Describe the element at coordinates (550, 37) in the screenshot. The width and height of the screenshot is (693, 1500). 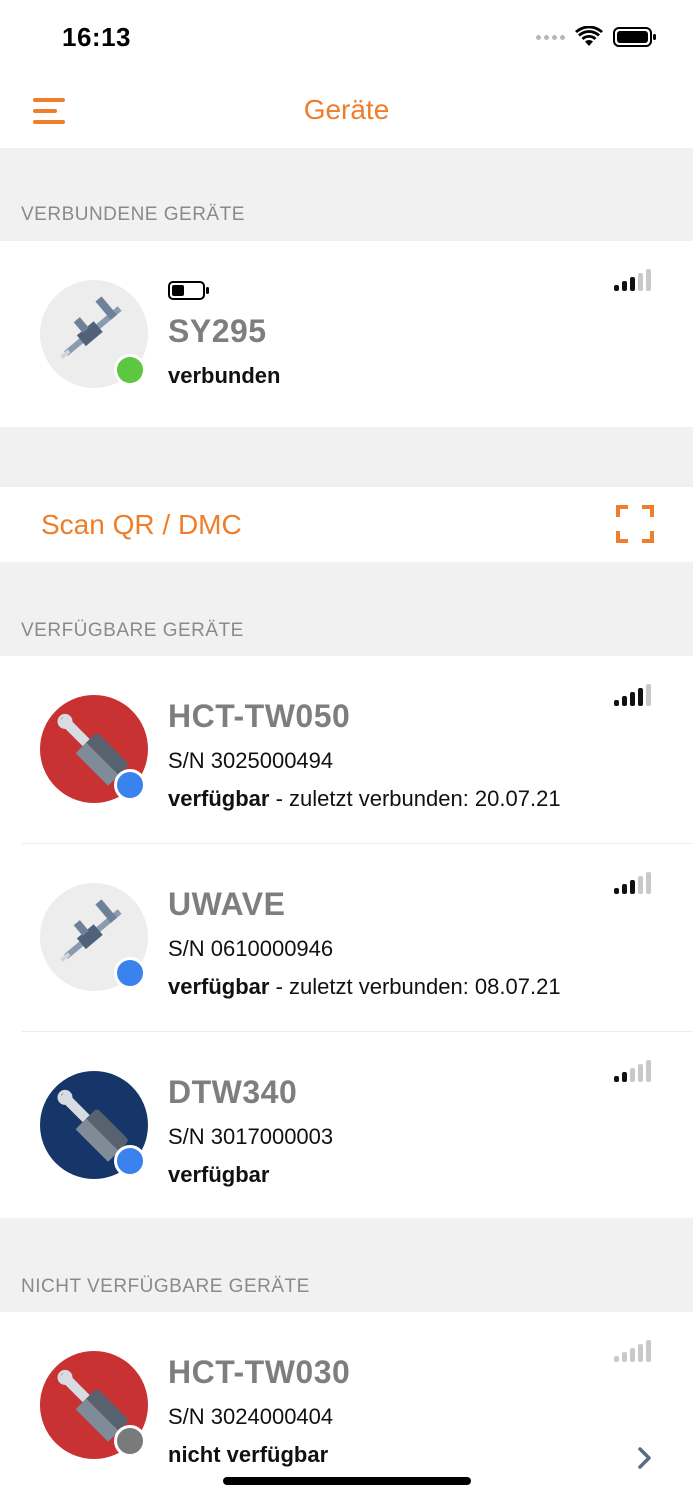
I see `cellular-icon` at that location.